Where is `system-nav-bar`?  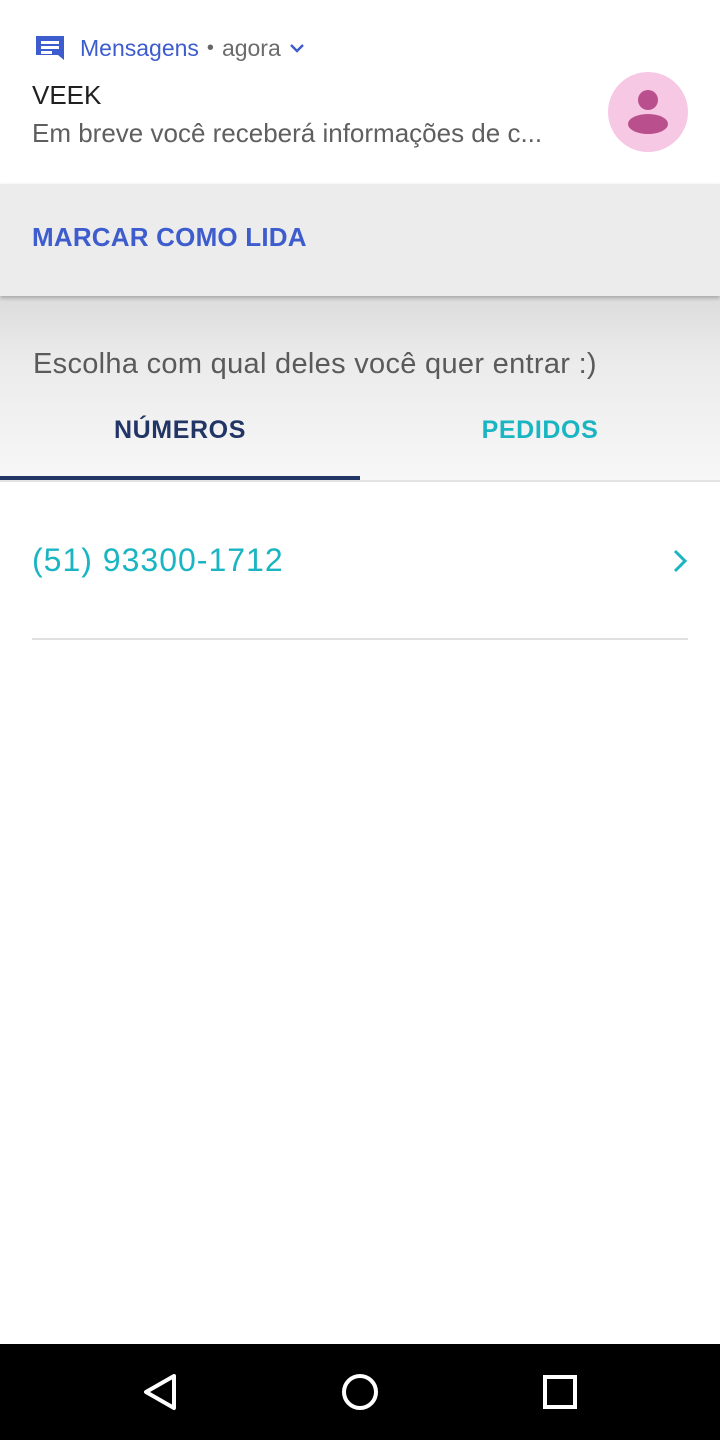 system-nav-bar is located at coordinates (360, 1392).